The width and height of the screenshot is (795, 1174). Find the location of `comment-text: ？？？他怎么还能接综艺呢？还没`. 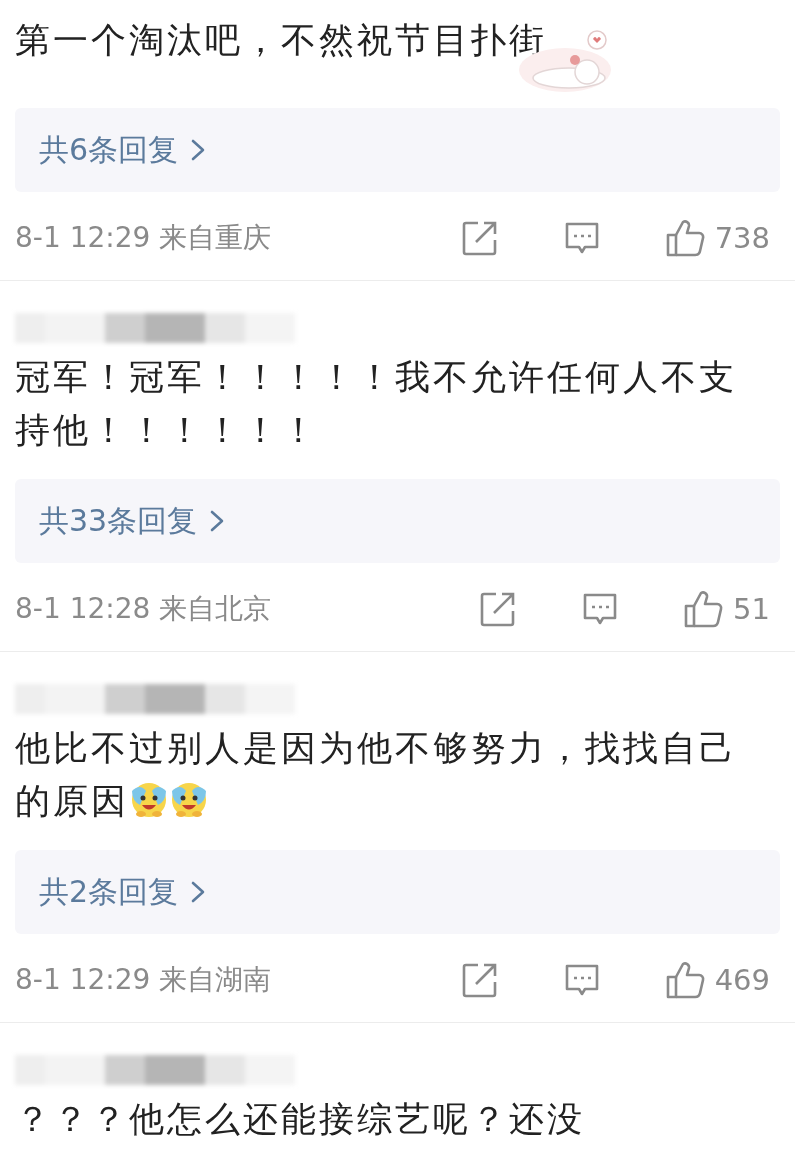

comment-text: ？？？他怎么还能接综艺呢？还没 is located at coordinates (300, 1119).